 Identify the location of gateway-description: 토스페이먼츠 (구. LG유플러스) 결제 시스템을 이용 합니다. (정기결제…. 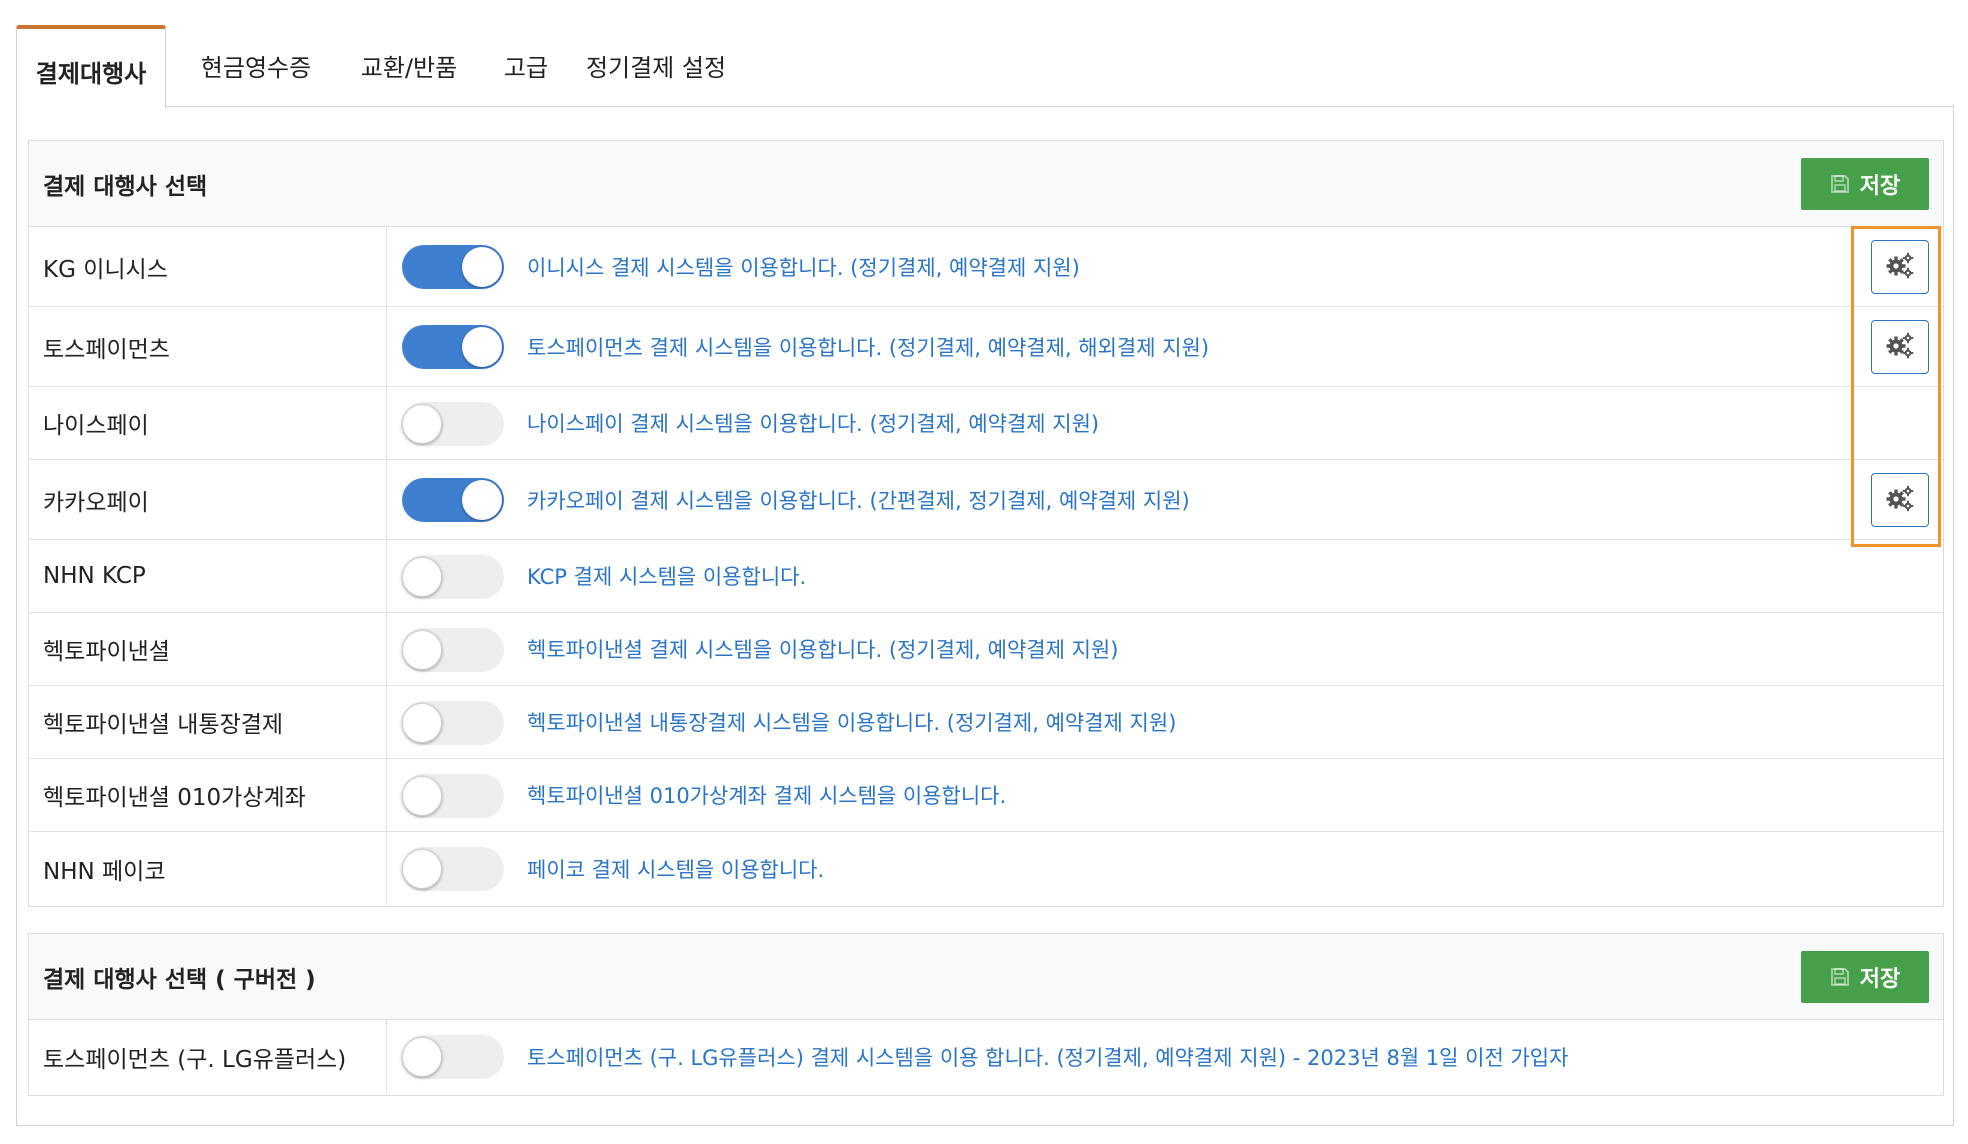
(1048, 1057).